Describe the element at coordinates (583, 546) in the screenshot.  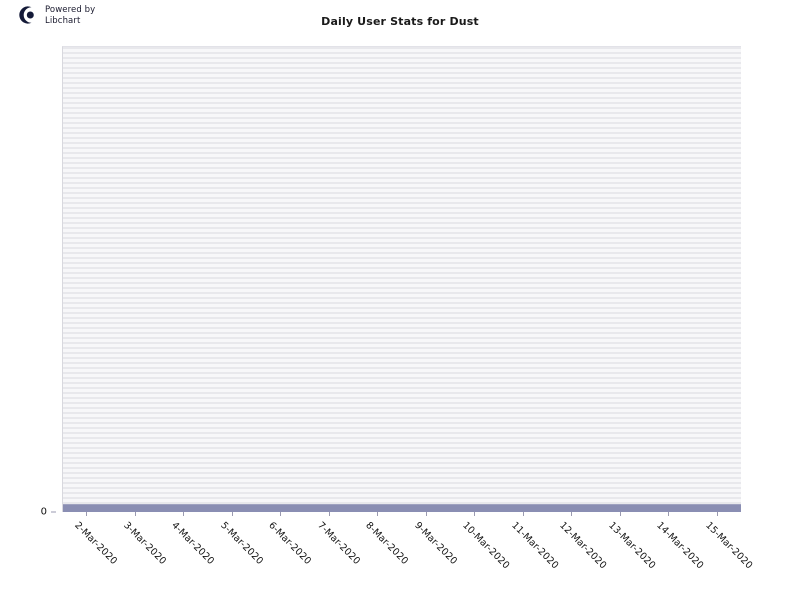
I see `x-tick-label: 12-Mar-2020` at that location.